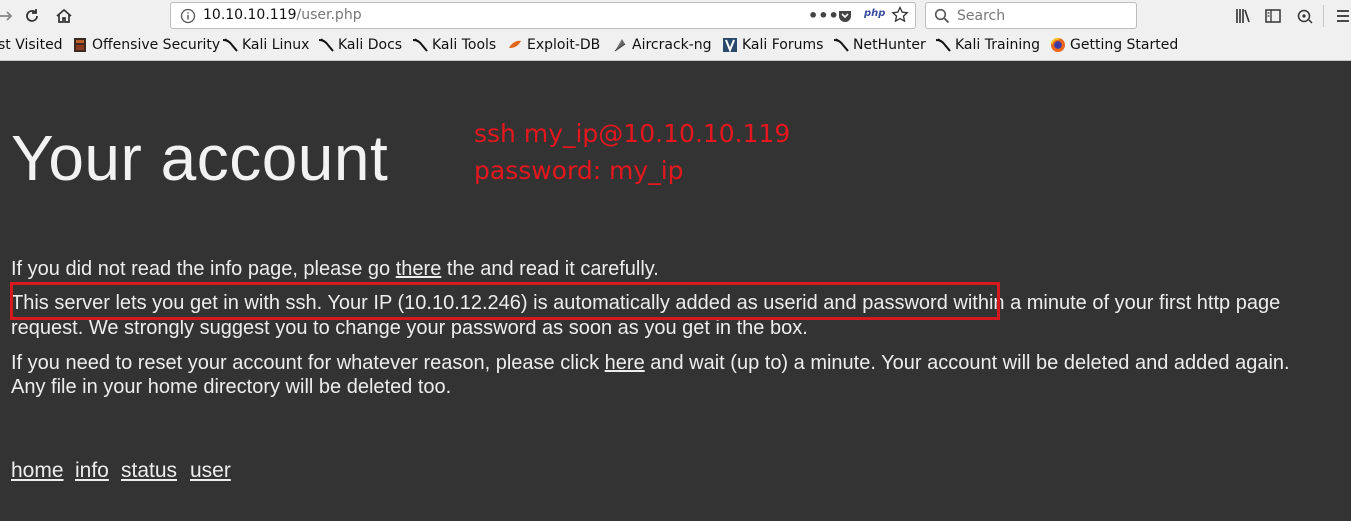 The height and width of the screenshot is (521, 1351). What do you see at coordinates (543, 15) in the screenshot?
I see `url-bar: 10.10.10.119/user.php ••• php` at bounding box center [543, 15].